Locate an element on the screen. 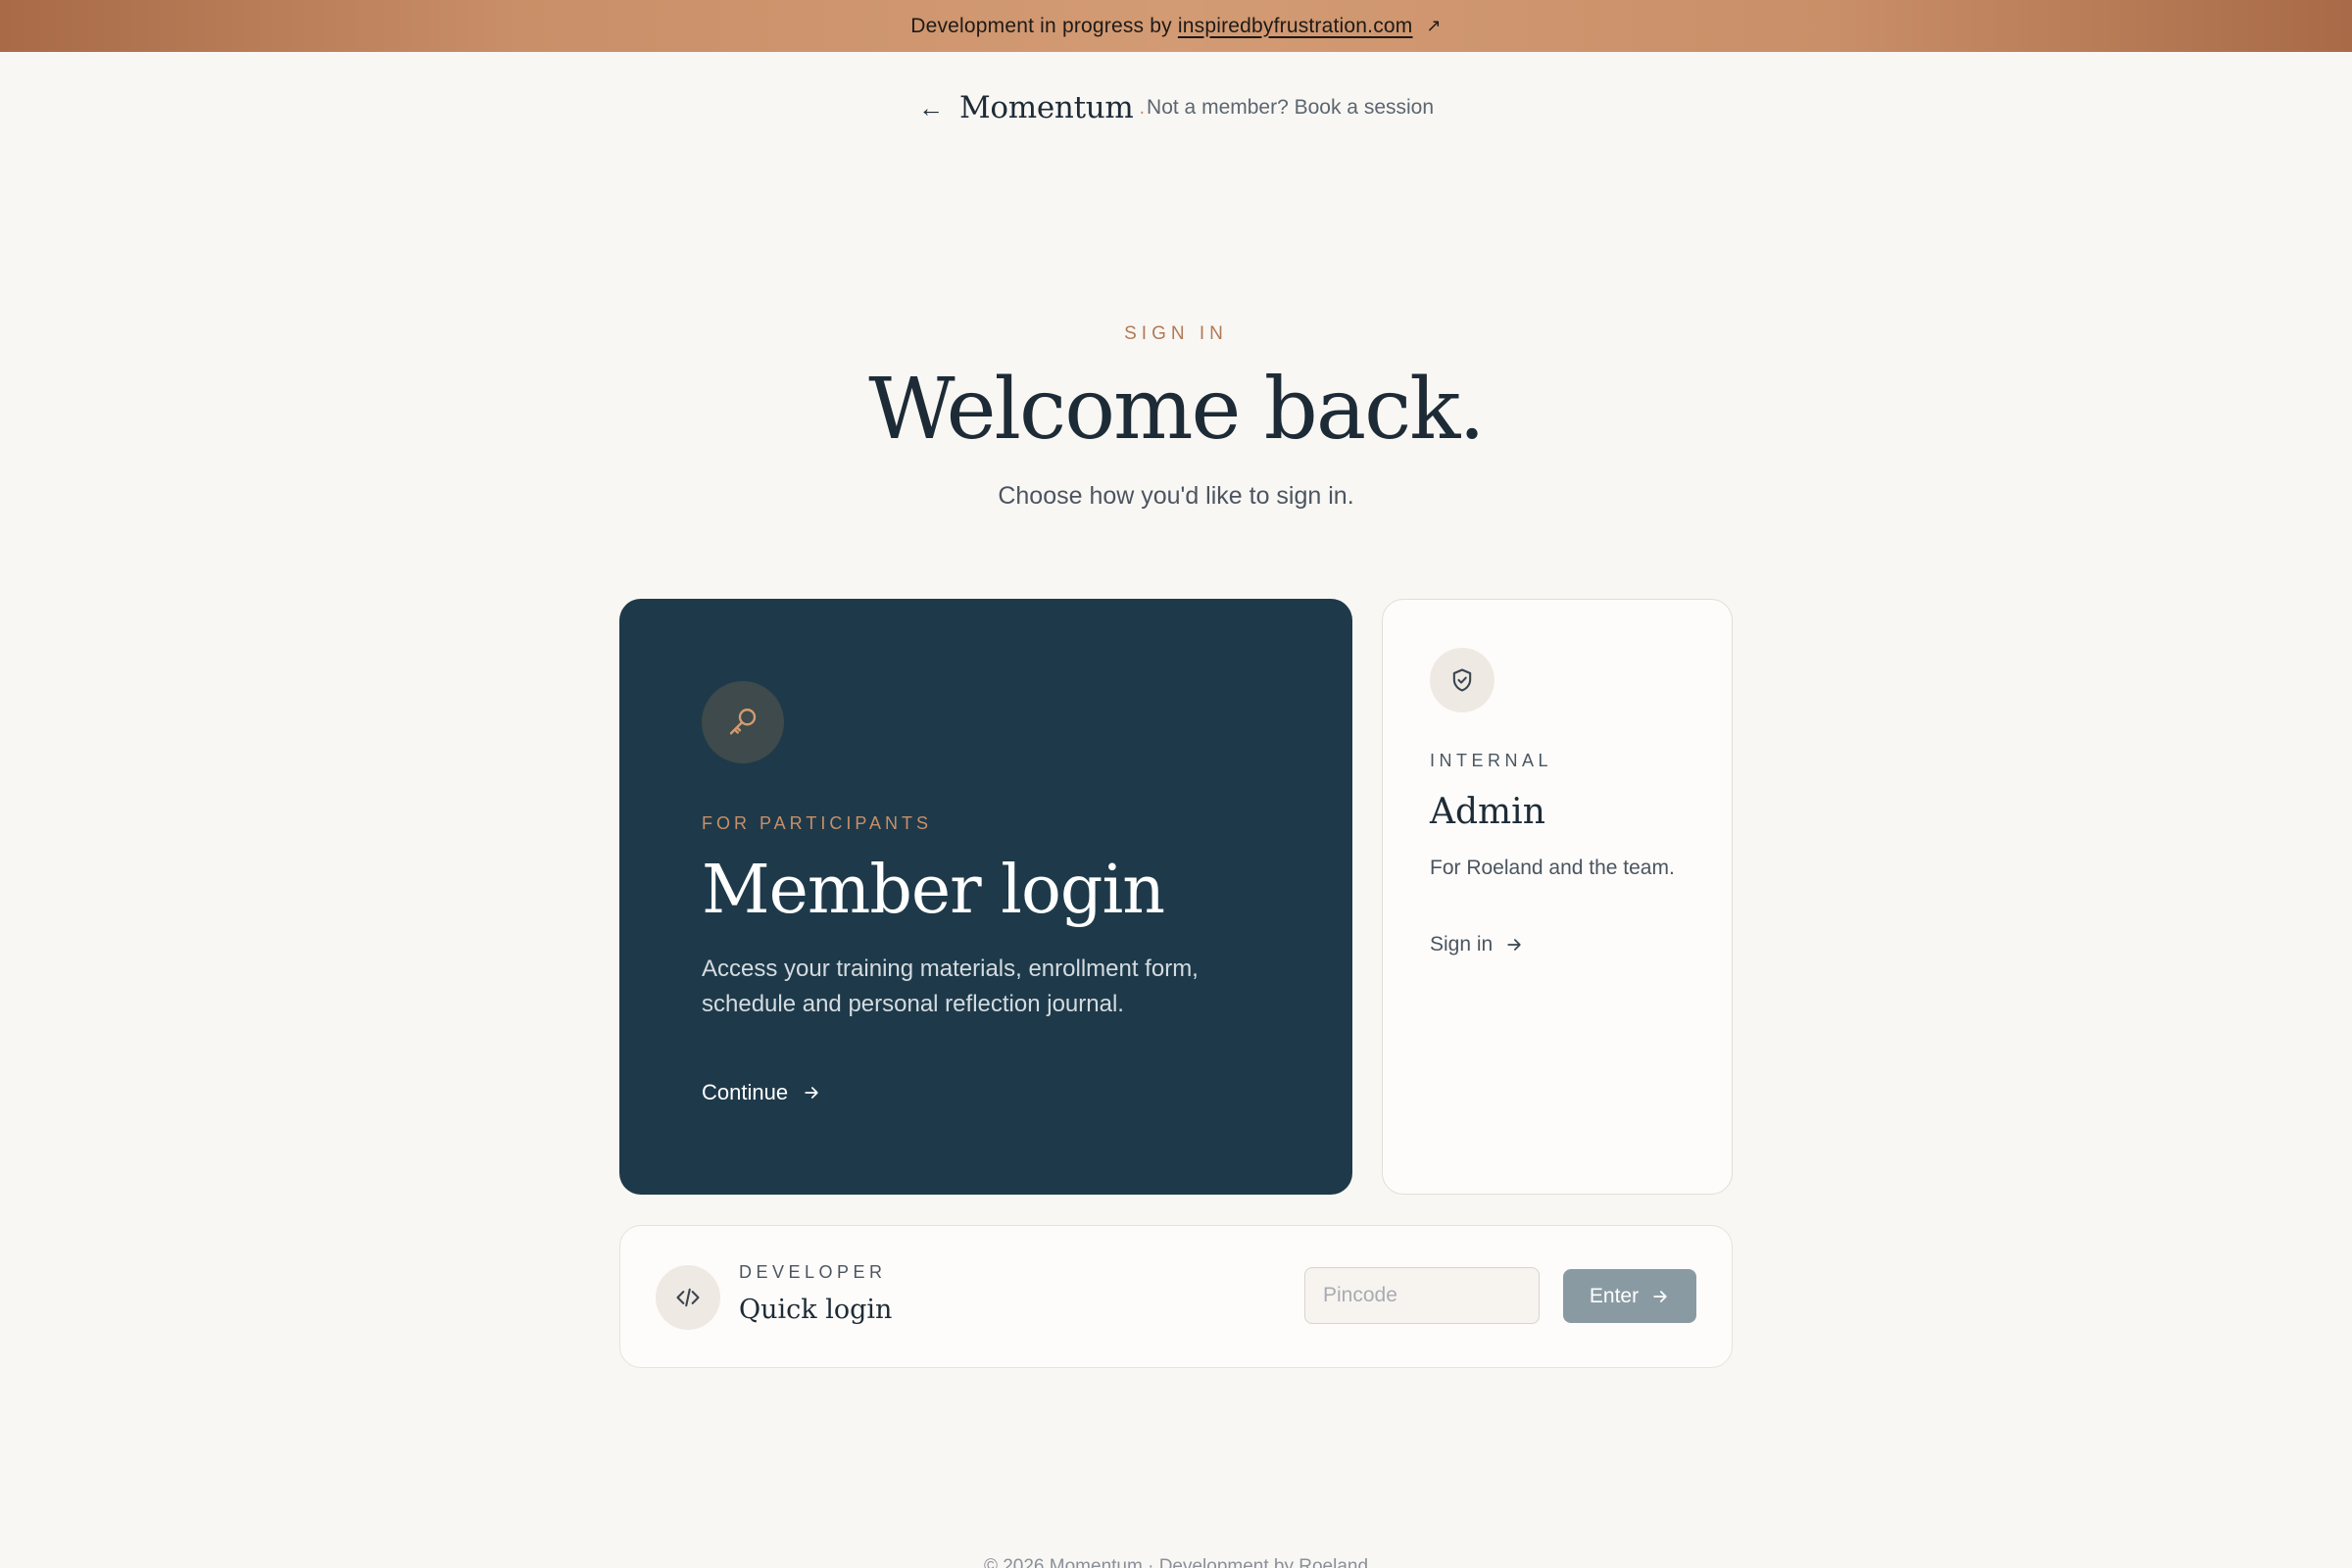 This screenshot has height=1568, width=2352. continue-label: Continue is located at coordinates (745, 1092).